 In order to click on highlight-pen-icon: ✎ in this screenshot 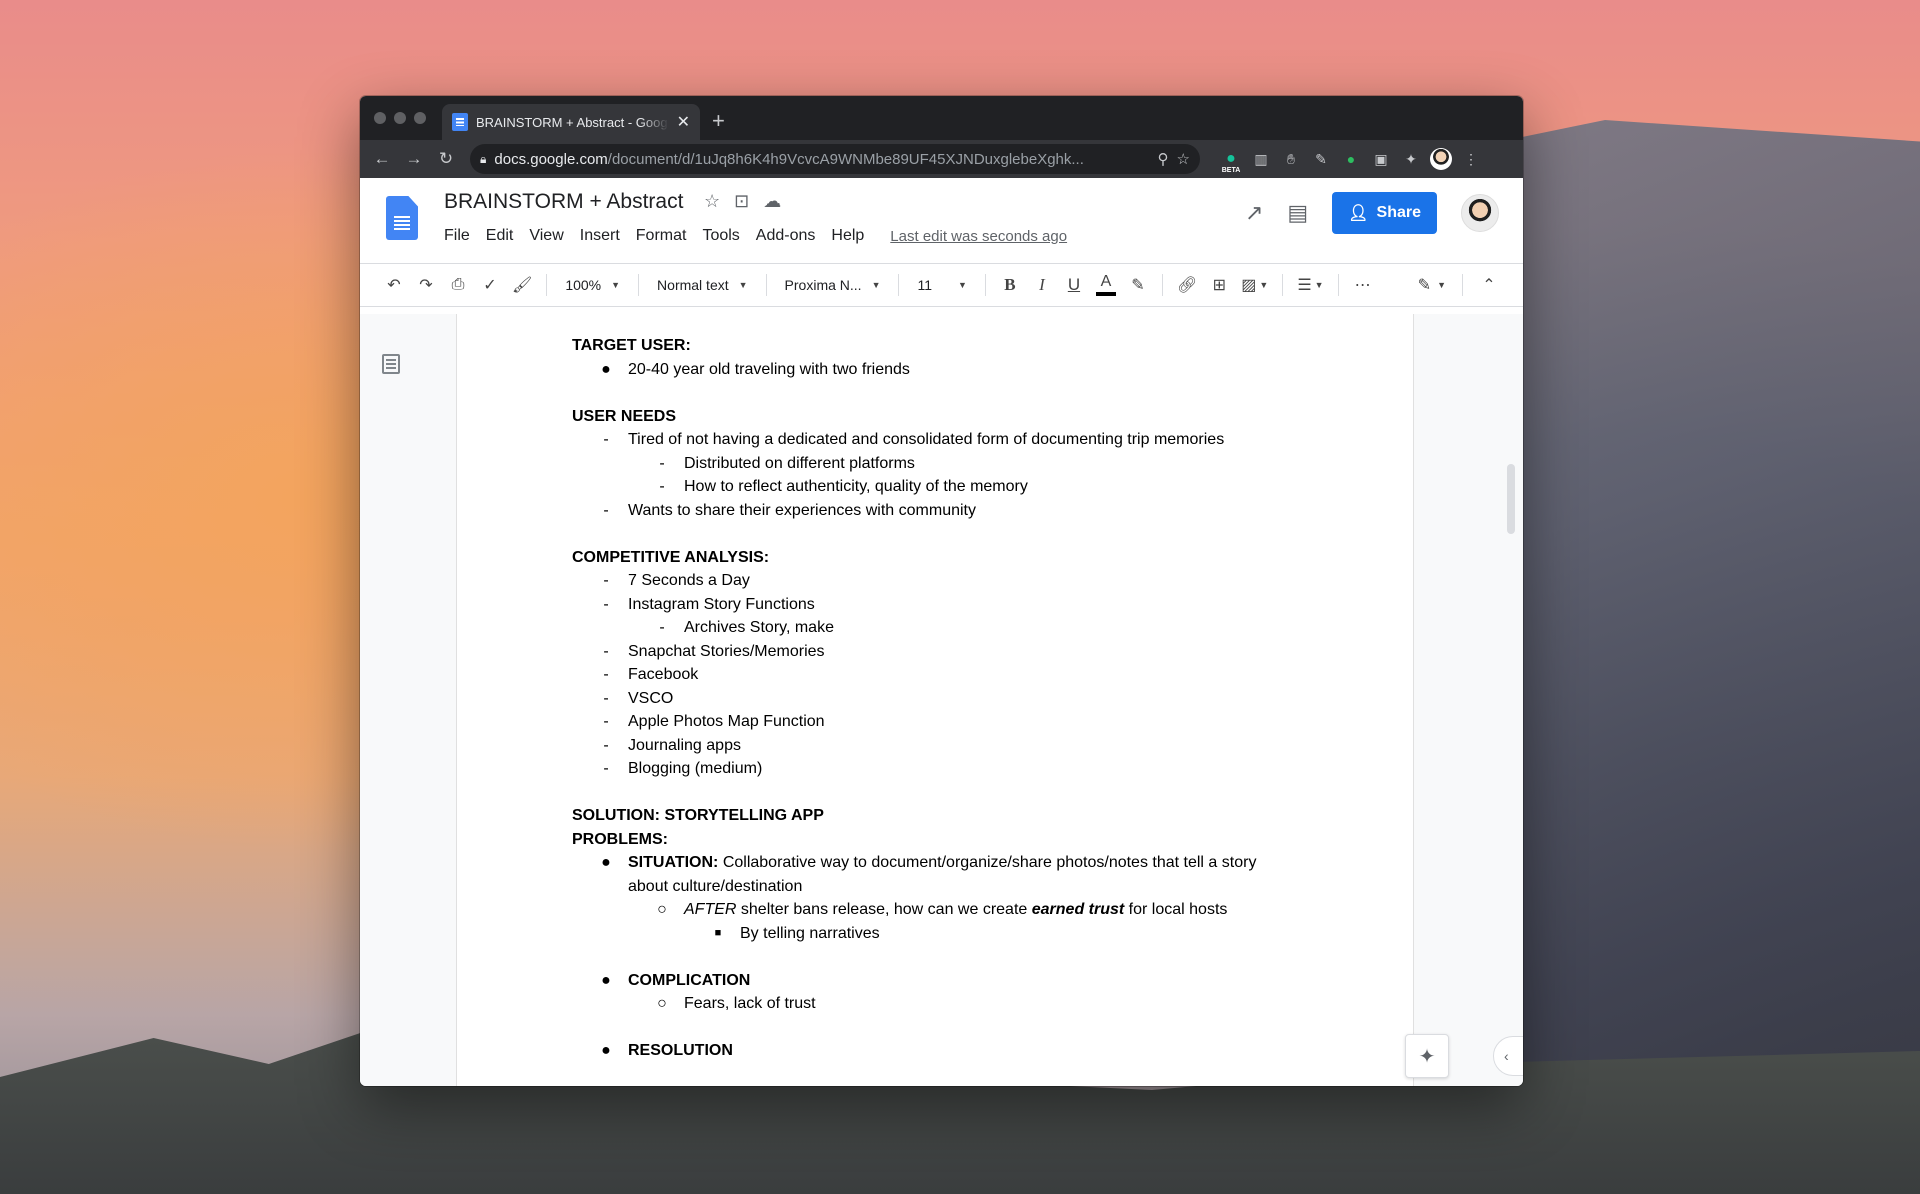, I will do `click(1138, 285)`.